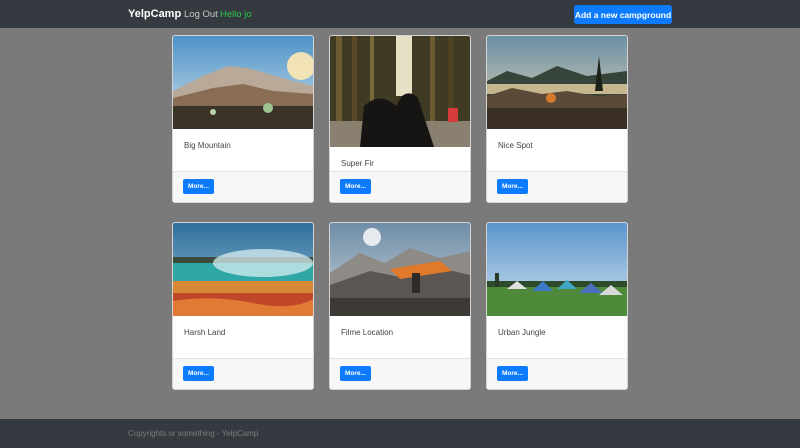 This screenshot has width=800, height=448. I want to click on campground-title: Harsh Land, so click(205, 332).